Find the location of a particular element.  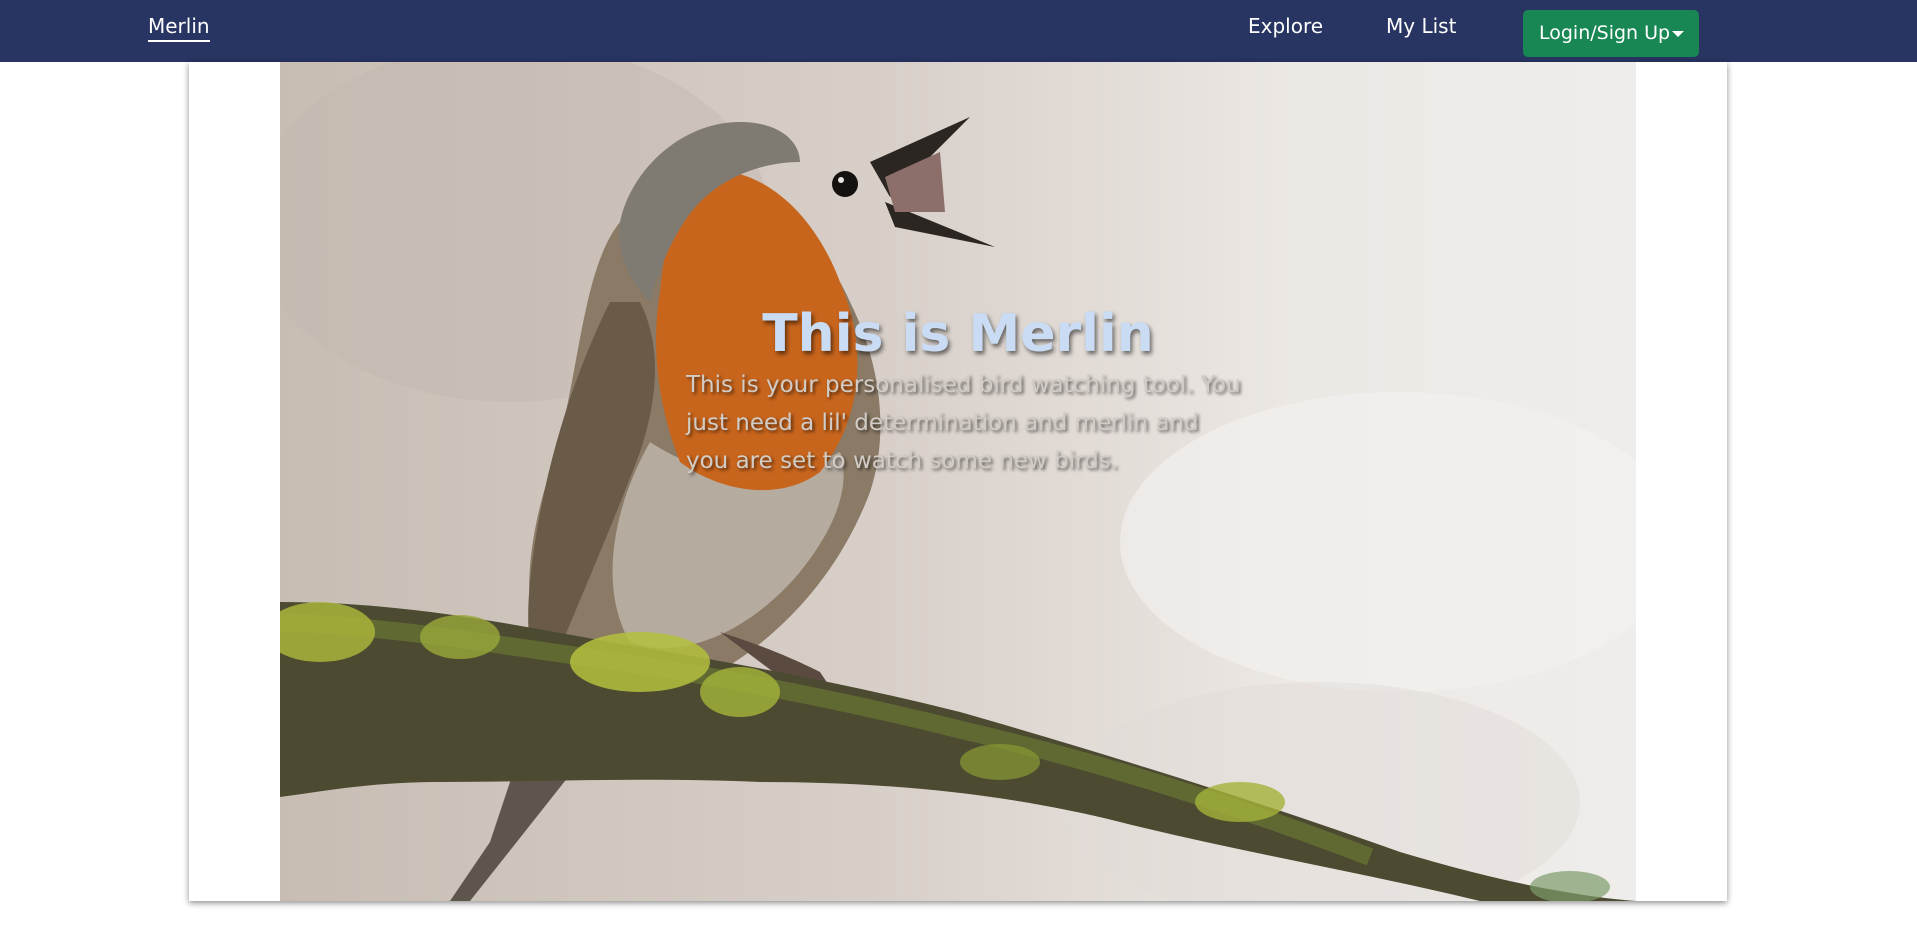

nav-link-explore: Explore is located at coordinates (1285, 26).